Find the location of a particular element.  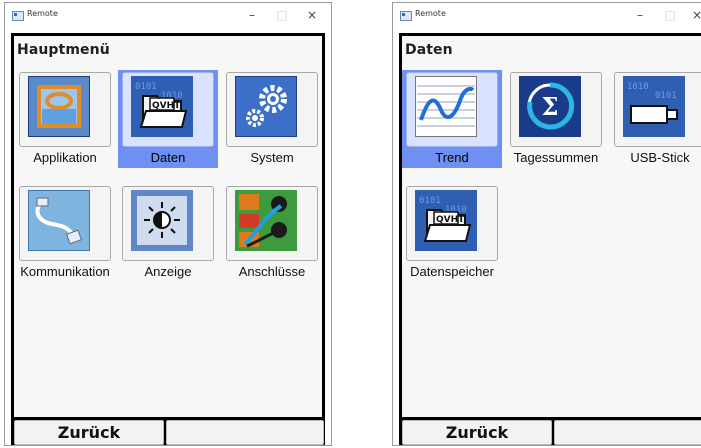

menu-tile-kommunikation: Kommunikation is located at coordinates (65, 233).